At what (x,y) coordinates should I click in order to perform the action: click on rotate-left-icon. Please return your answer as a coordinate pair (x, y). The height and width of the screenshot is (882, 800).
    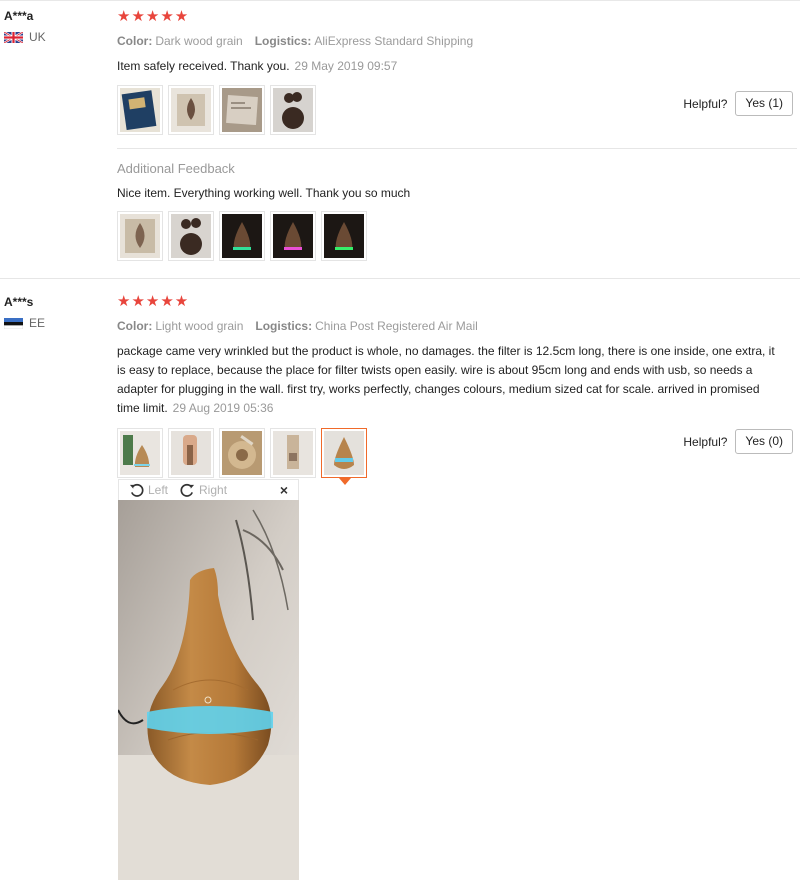
    Looking at the image, I should click on (136, 490).